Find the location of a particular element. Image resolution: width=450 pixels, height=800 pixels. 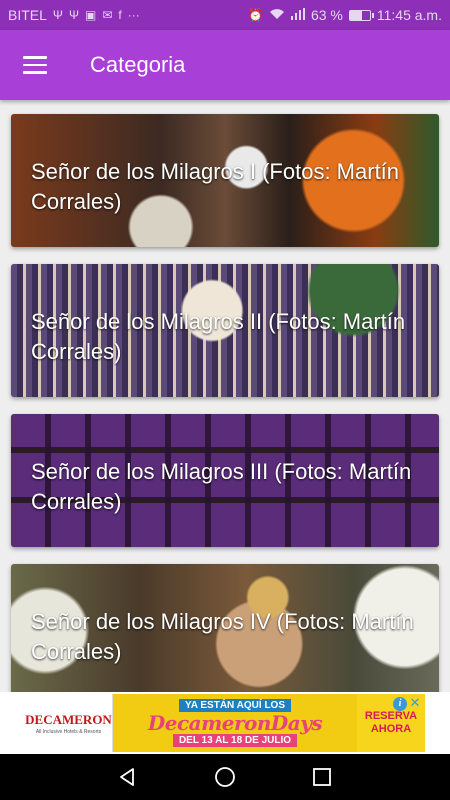

home-circle-icon is located at coordinates (225, 777).